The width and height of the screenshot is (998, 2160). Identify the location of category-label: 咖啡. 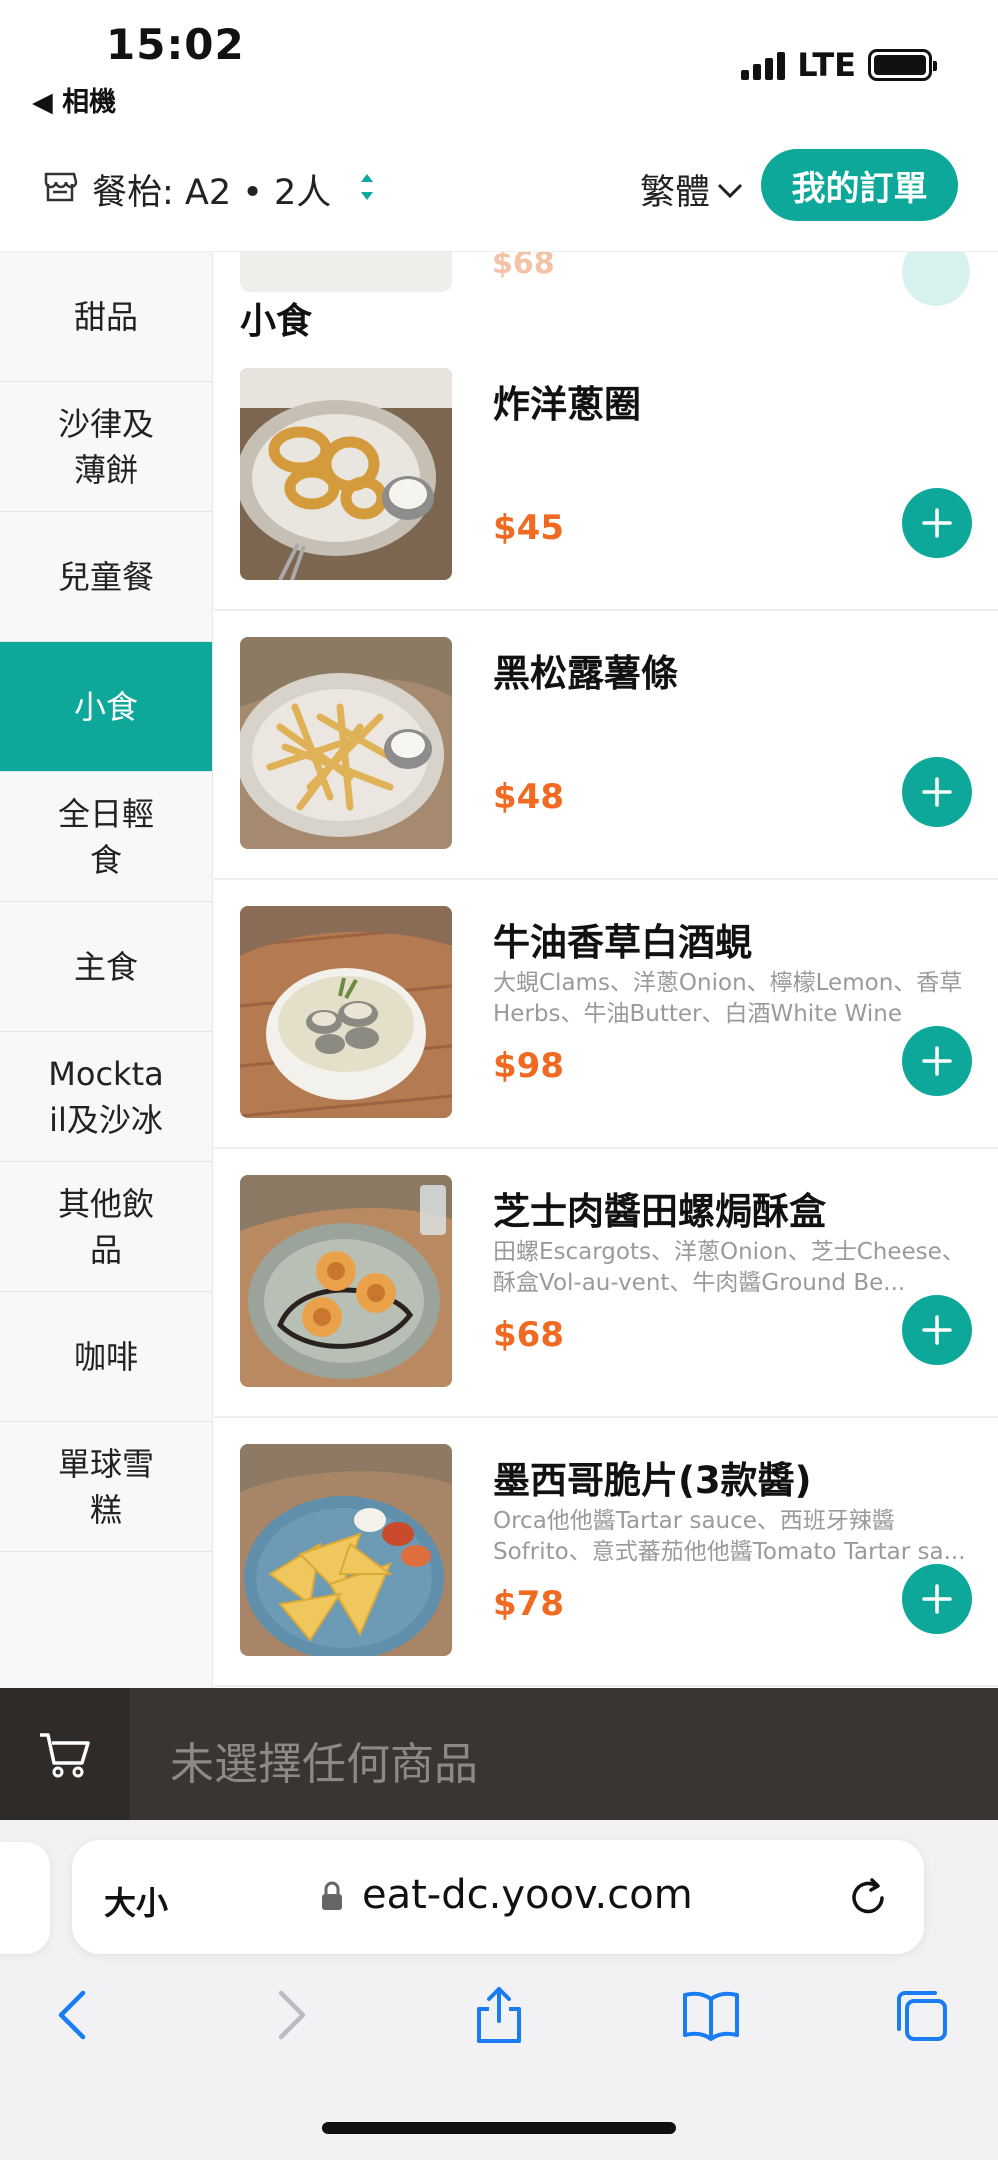
(105, 1356).